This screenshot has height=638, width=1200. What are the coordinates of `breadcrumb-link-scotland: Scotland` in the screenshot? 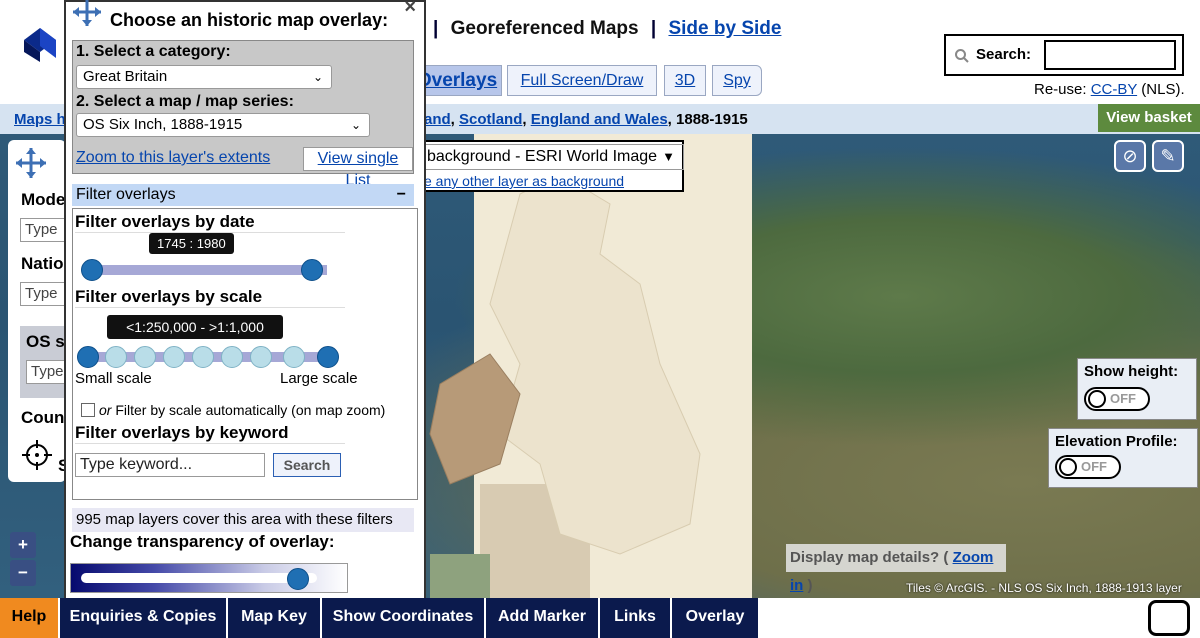 It's located at (490, 119).